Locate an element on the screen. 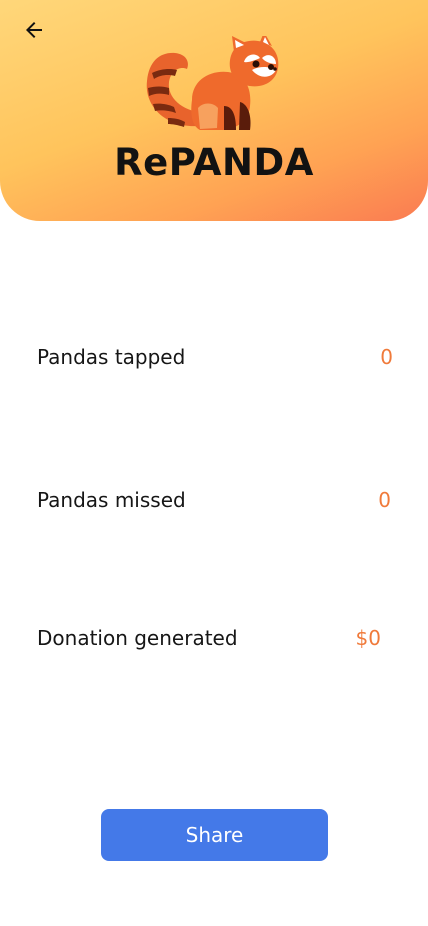 The image size is (428, 926). stat-label-pandas-missed: Pandas missed is located at coordinates (111, 500).